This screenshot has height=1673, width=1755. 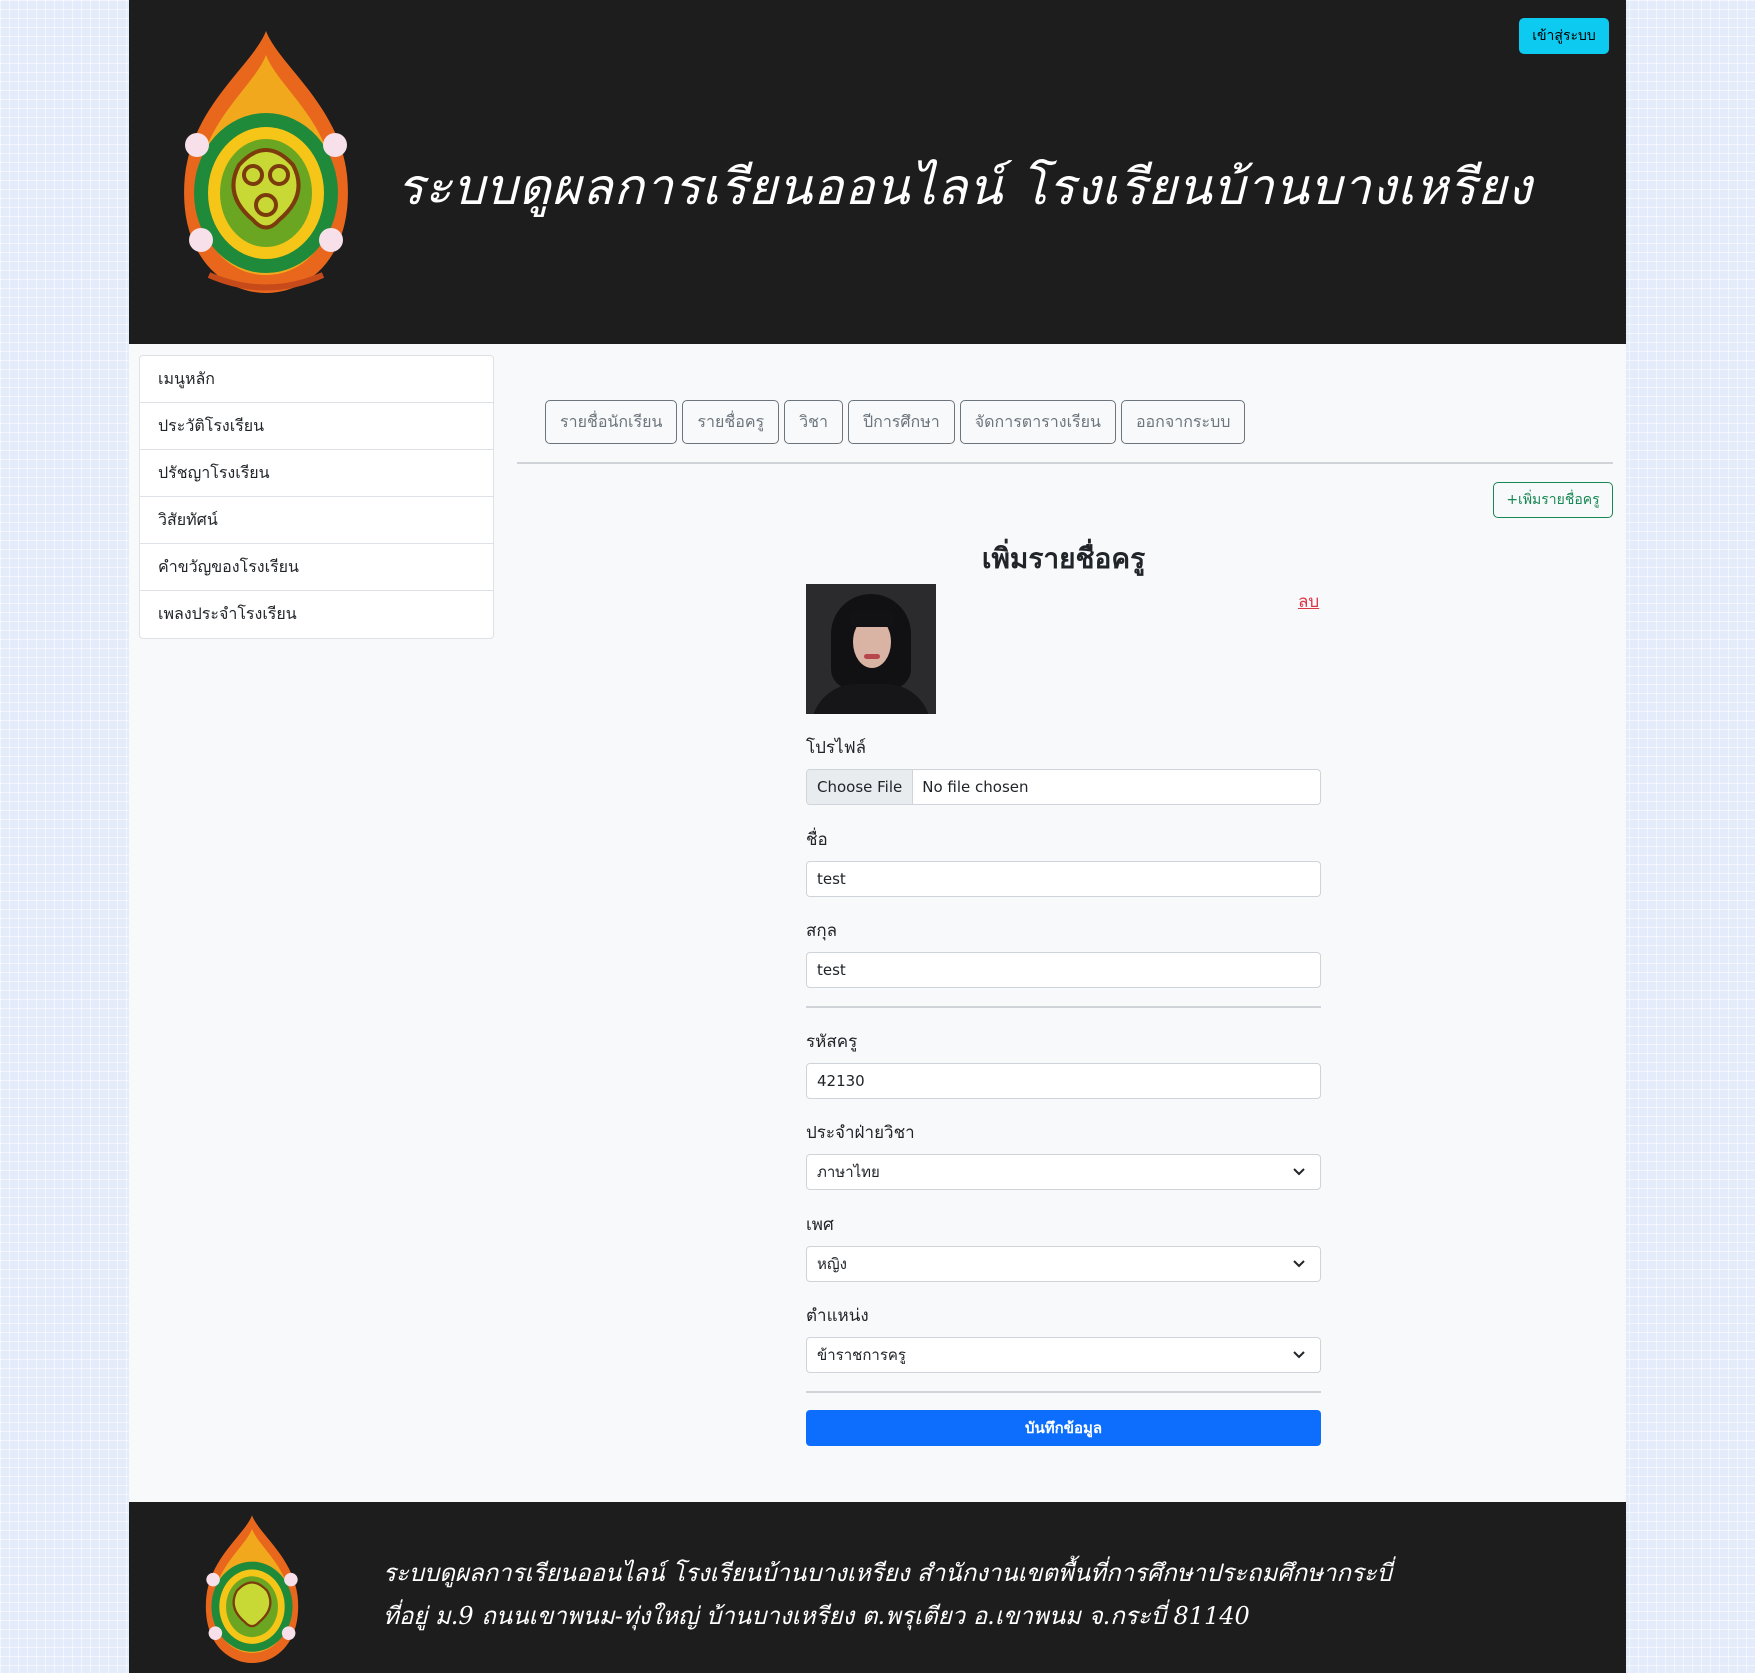 What do you see at coordinates (1564, 36) in the screenshot?
I see `login-button: เข้าสู่ระบบ` at bounding box center [1564, 36].